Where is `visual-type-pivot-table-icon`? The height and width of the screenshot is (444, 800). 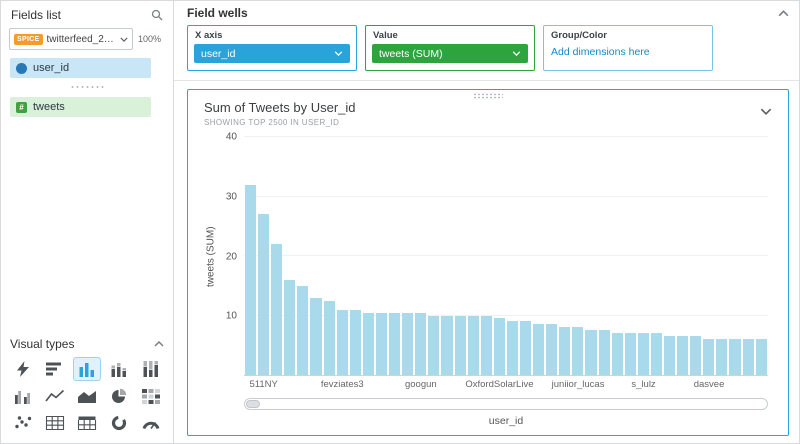
visual-type-pivot-table-icon is located at coordinates (87, 423).